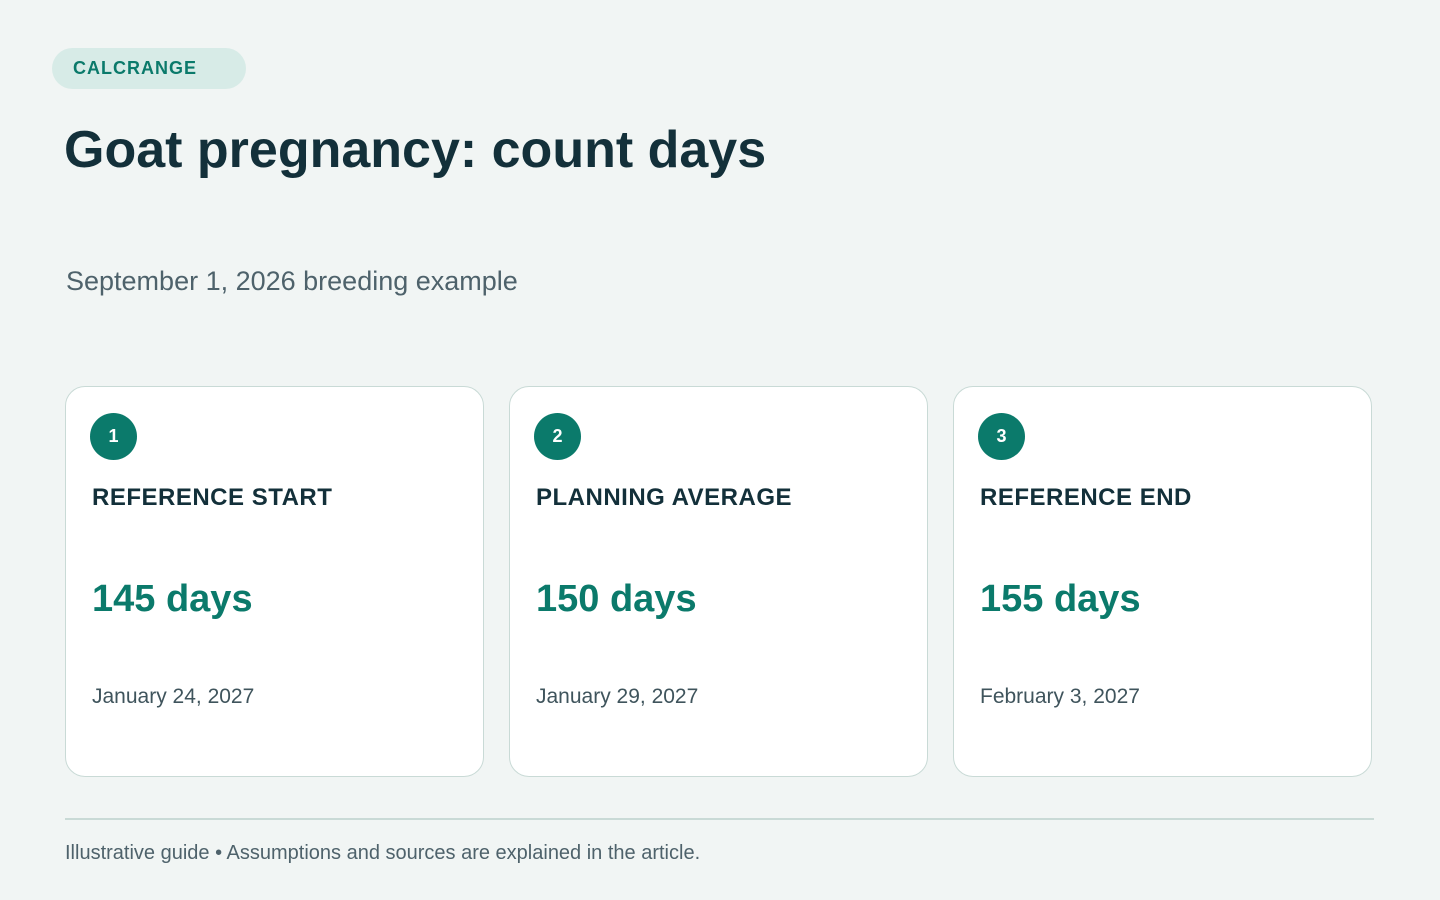 The width and height of the screenshot is (1440, 900). I want to click on card-date: January 24, 2027, so click(173, 696).